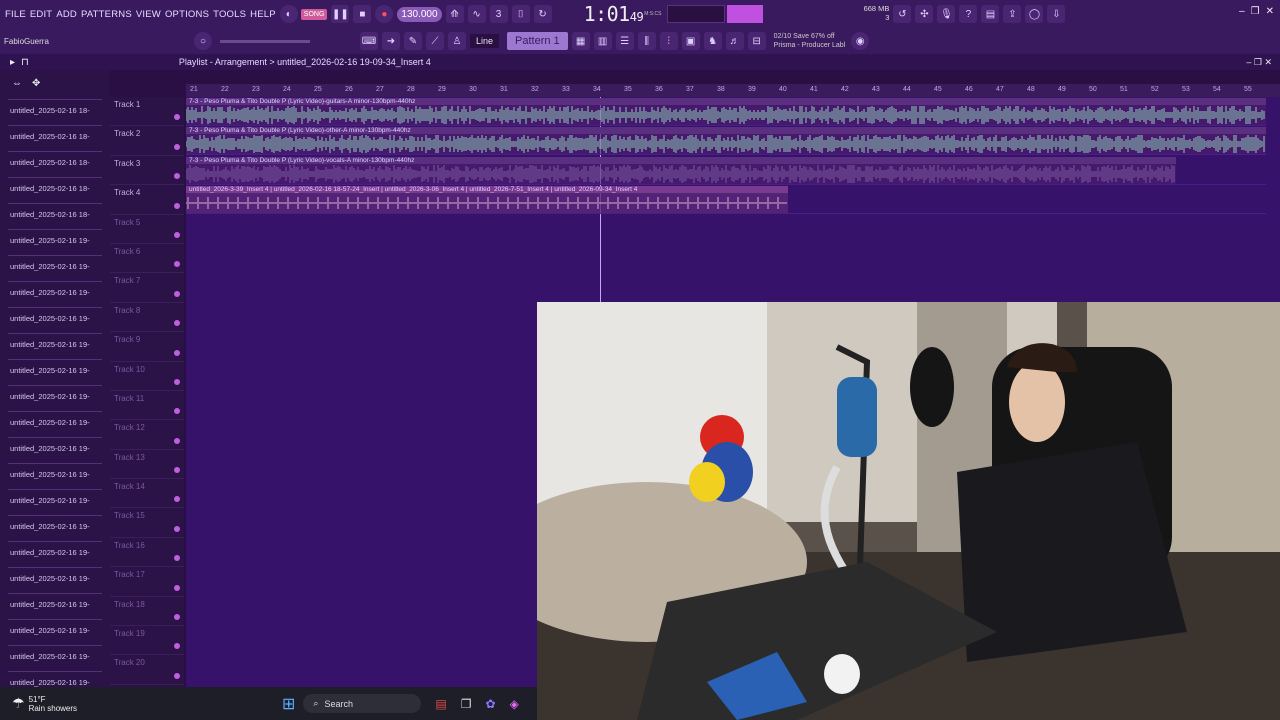  I want to click on online-icon: ◉, so click(860, 41).